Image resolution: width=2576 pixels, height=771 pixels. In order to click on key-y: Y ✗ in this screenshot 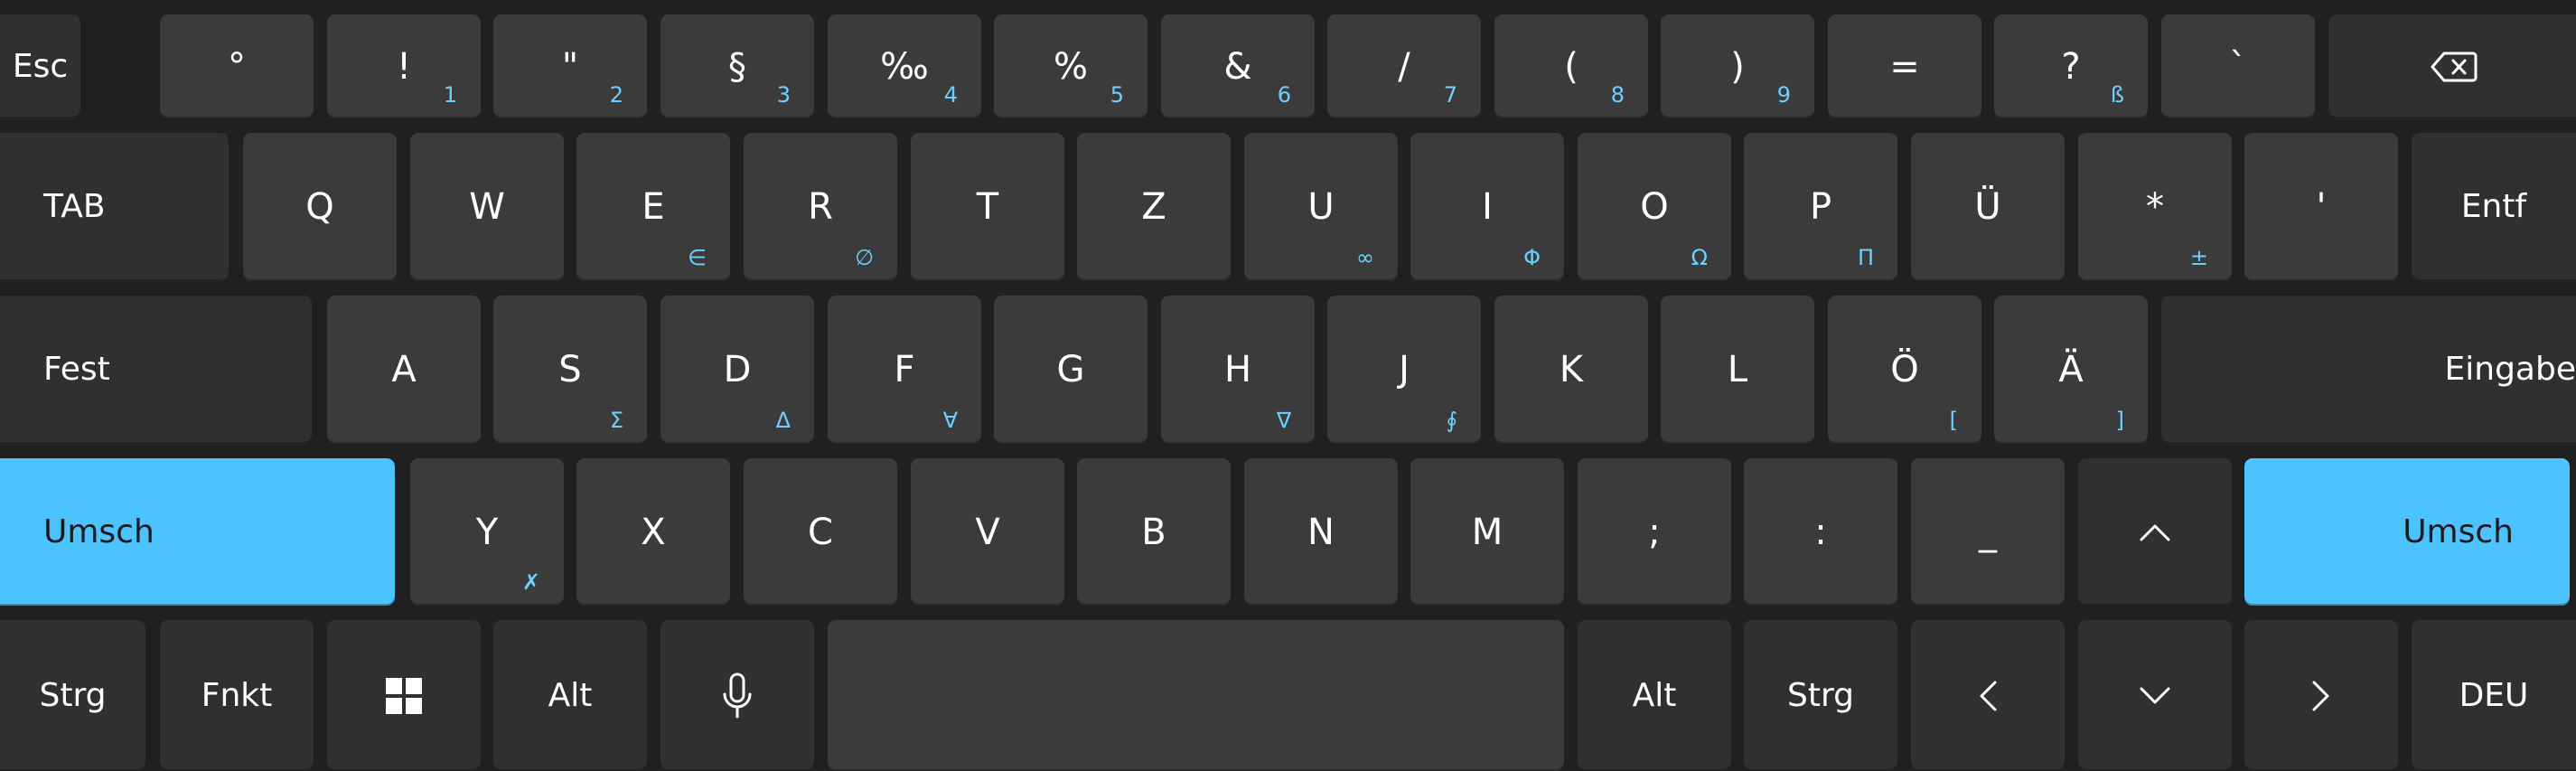, I will do `click(487, 532)`.